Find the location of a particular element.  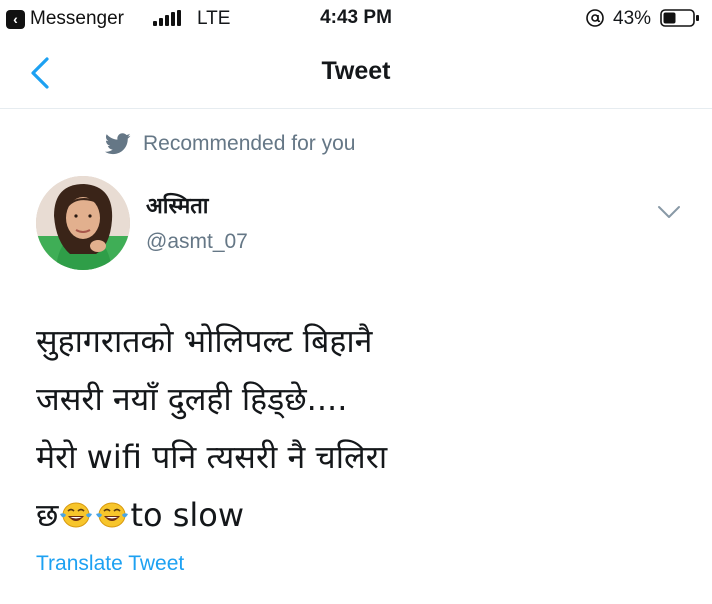

tweet-line-4-end: to slow is located at coordinates (187, 515).